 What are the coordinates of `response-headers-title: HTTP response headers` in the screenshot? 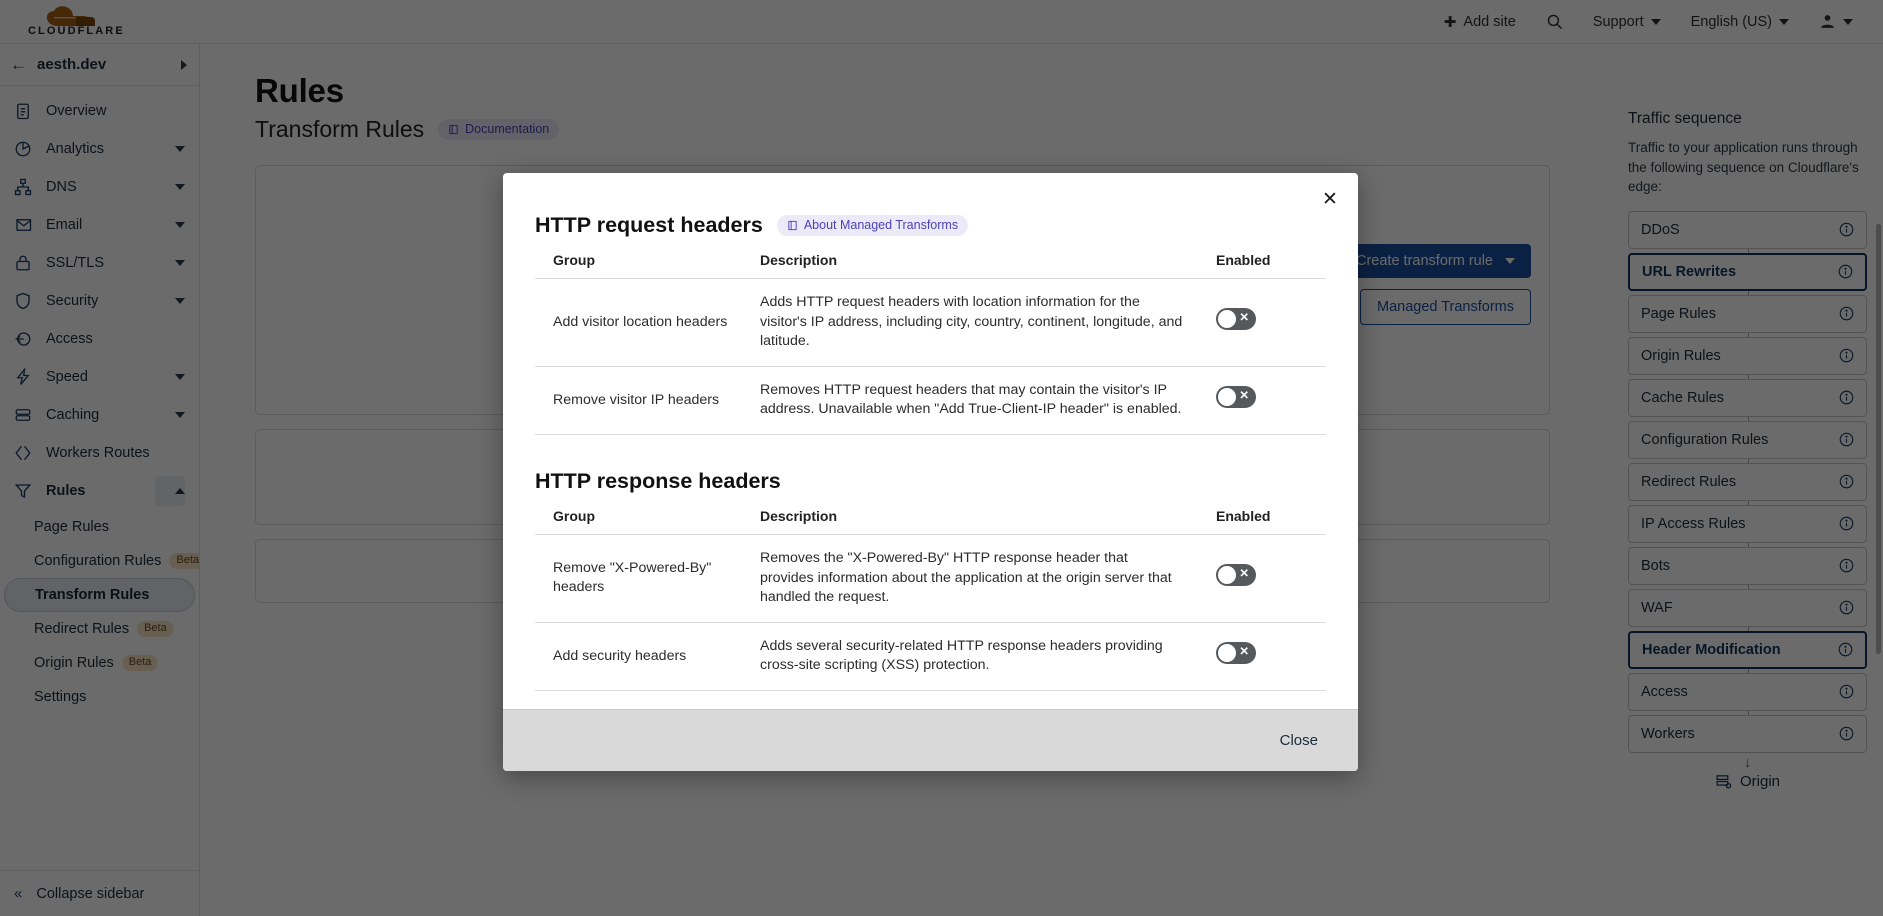 It's located at (658, 480).